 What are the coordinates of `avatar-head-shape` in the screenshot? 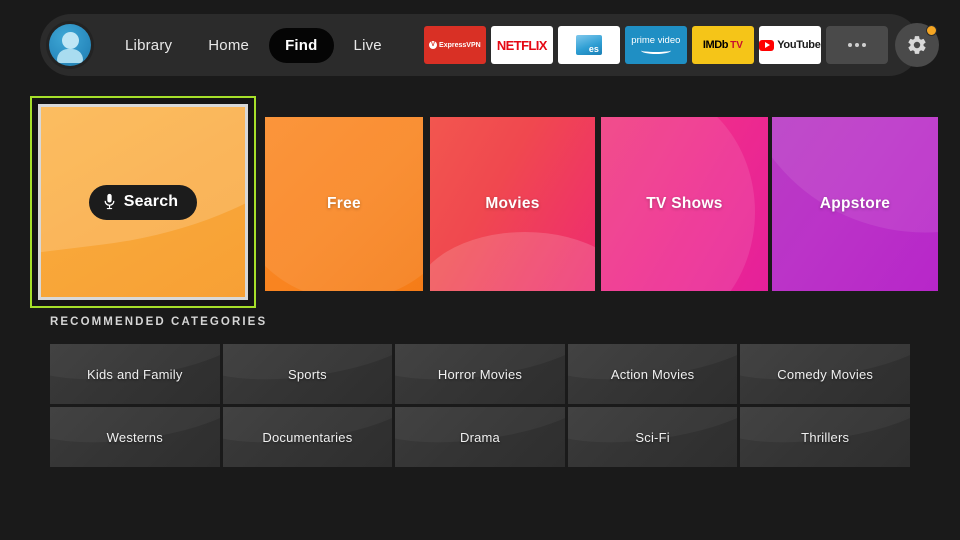 It's located at (70, 40).